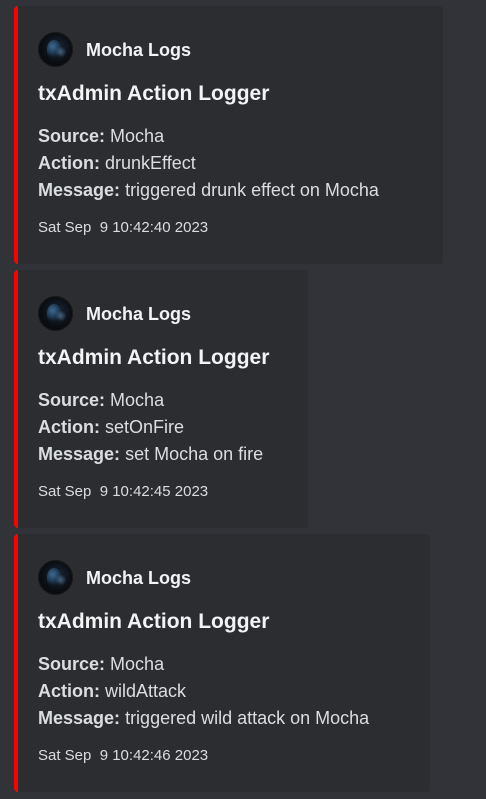 The width and height of the screenshot is (486, 799). I want to click on field-message: Message: set Mocha on fire, so click(150, 454).